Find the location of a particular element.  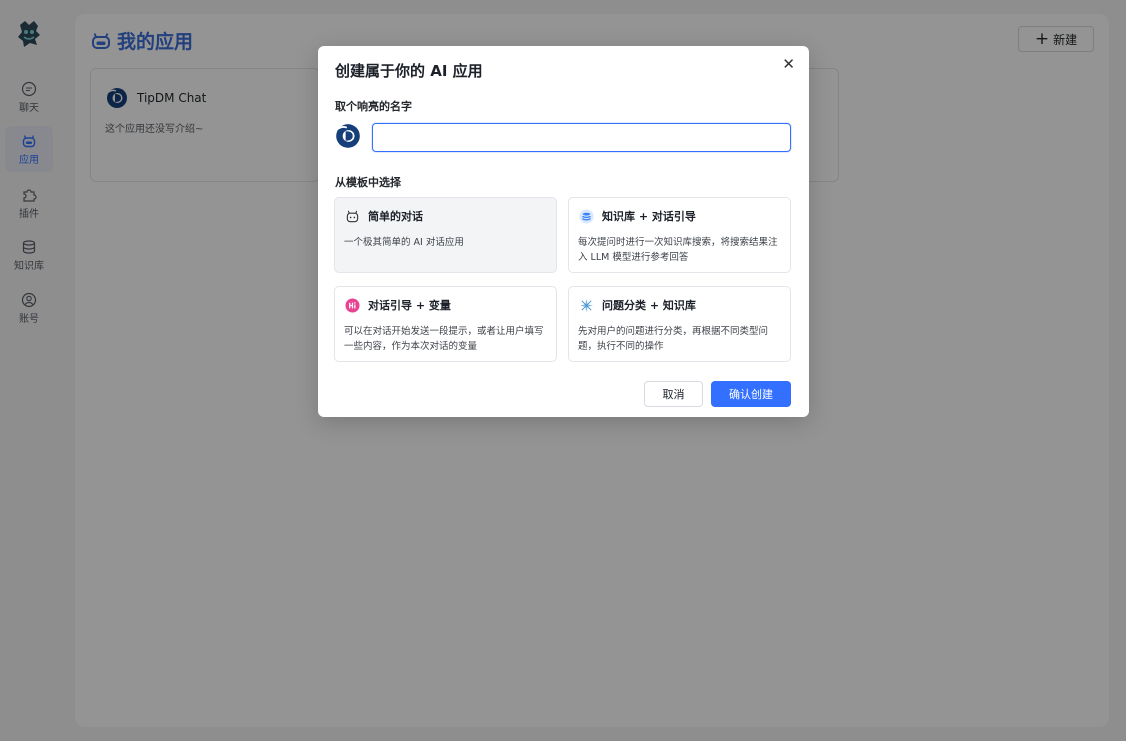

template-desc: 可以在对话开始发送一段提示，或者让用户填写一些内容，作为本次对话的变量 is located at coordinates (444, 339).